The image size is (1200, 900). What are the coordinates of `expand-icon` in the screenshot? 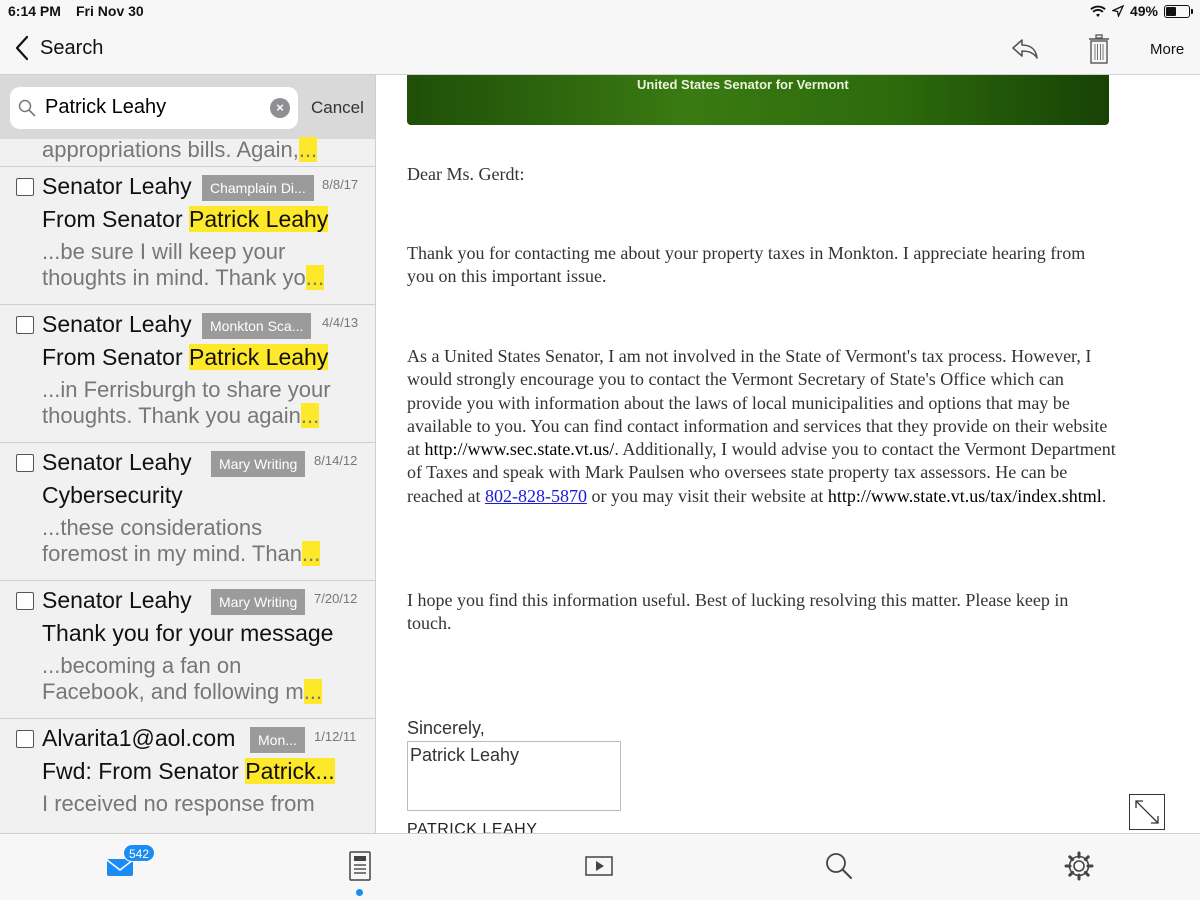 It's located at (1147, 812).